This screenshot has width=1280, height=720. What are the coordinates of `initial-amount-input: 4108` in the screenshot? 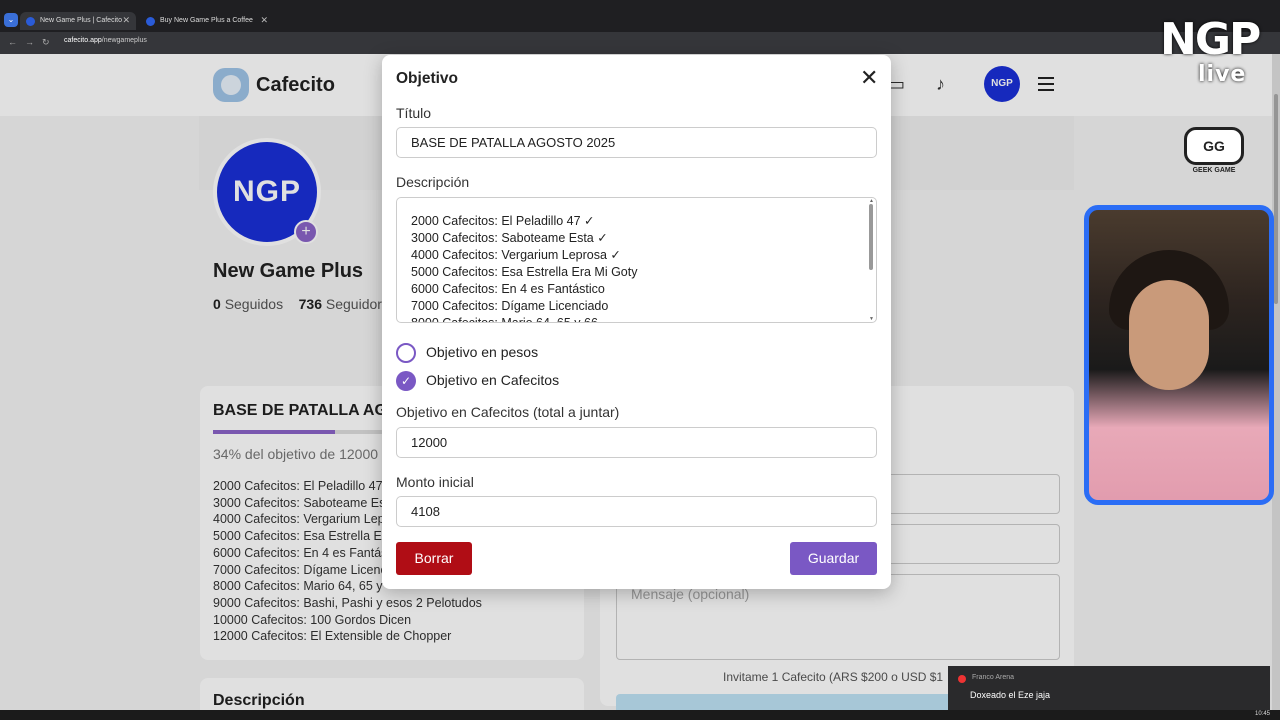 It's located at (636, 511).